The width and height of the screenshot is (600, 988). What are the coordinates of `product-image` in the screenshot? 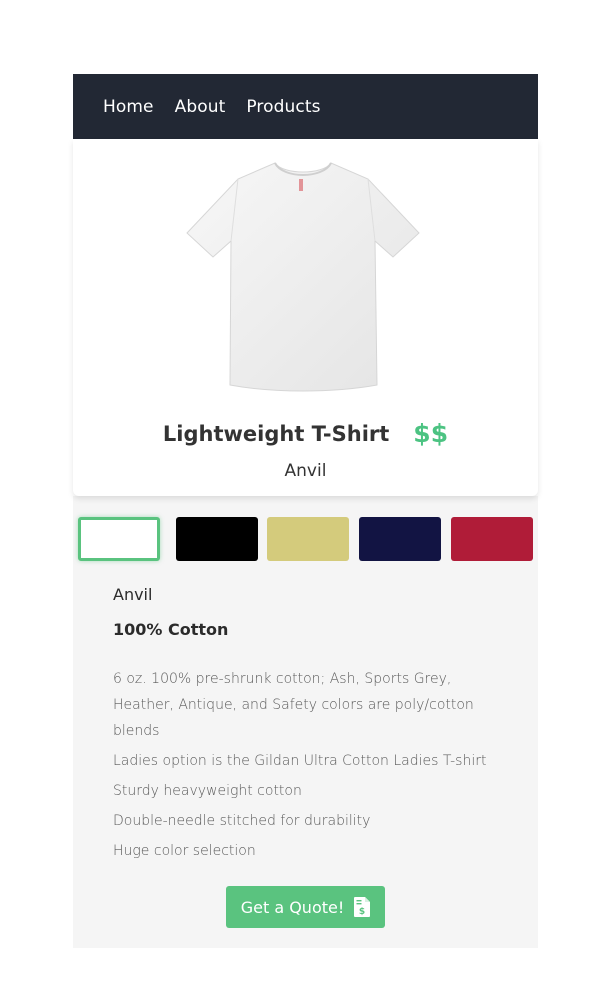 It's located at (303, 275).